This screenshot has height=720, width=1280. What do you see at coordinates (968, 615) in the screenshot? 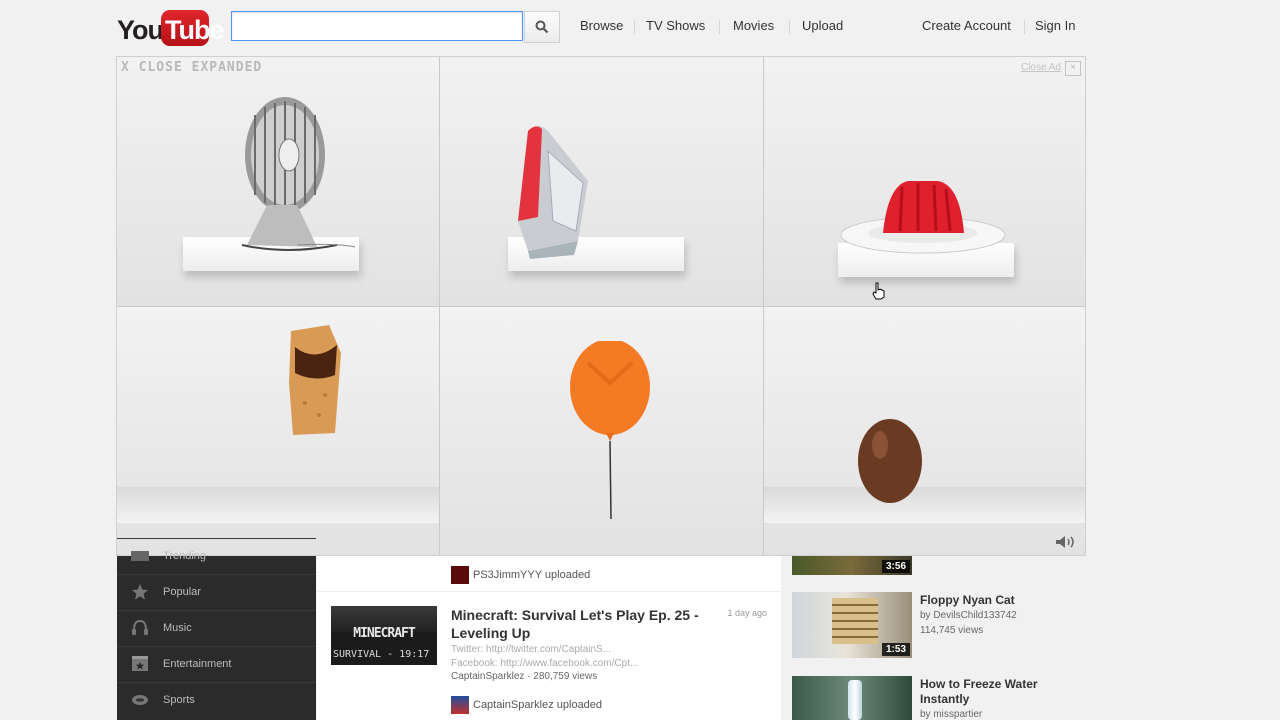
I see `video-uploader: by DevilsChild133742` at bounding box center [968, 615].